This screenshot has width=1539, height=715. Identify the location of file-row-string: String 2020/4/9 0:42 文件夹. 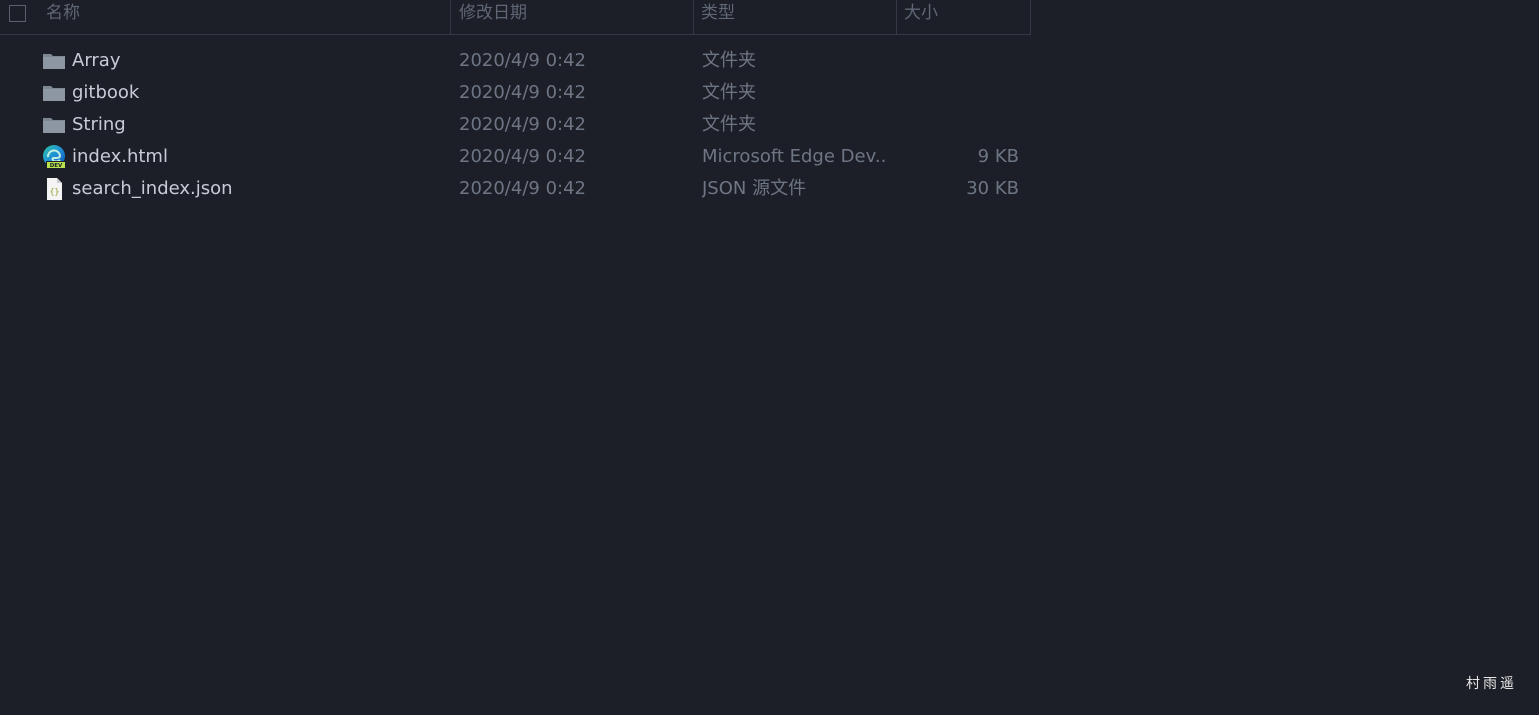
(515, 125).